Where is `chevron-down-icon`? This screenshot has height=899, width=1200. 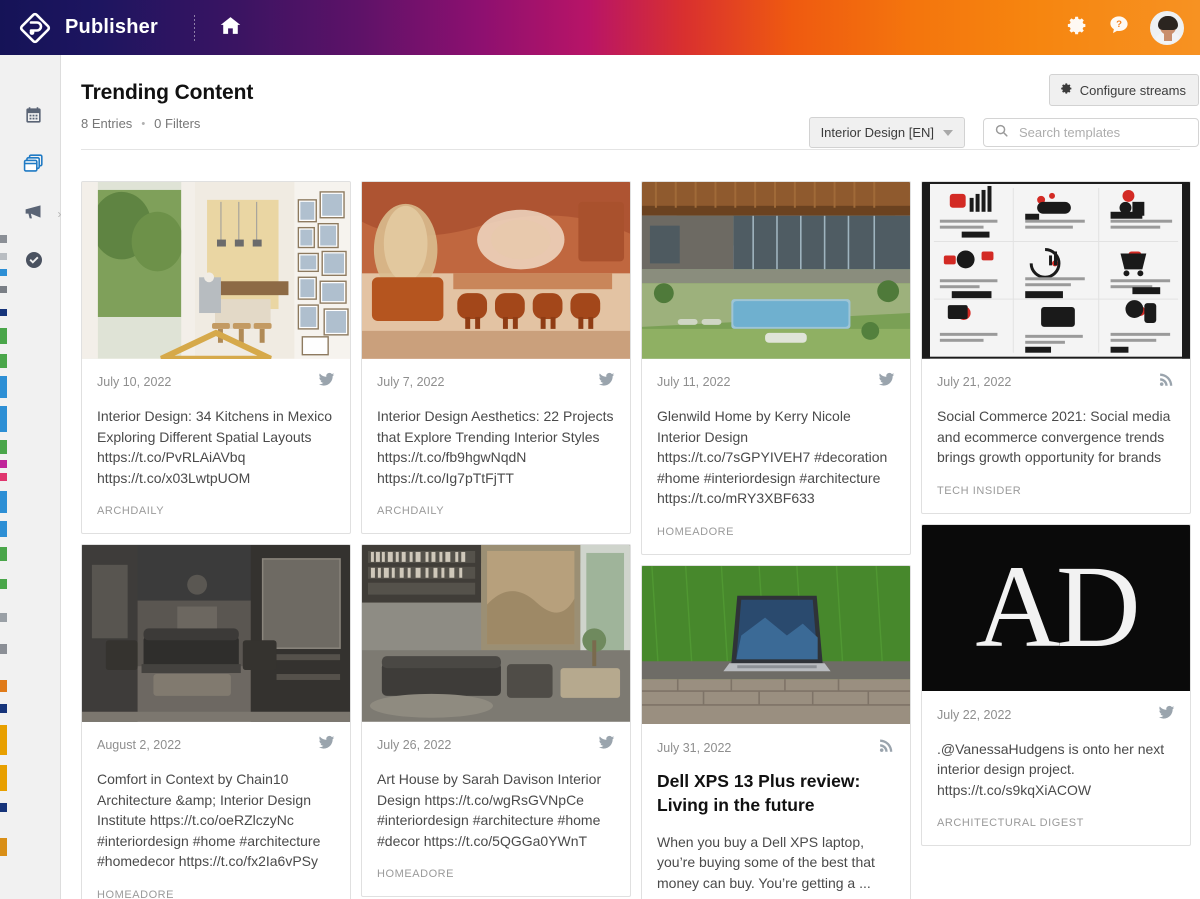 chevron-down-icon is located at coordinates (948, 132).